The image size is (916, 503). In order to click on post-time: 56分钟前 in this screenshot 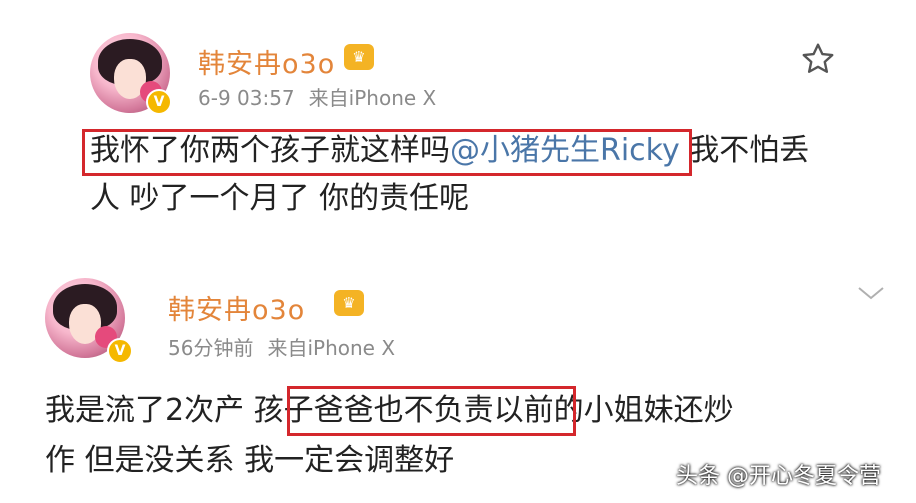, I will do `click(211, 348)`.